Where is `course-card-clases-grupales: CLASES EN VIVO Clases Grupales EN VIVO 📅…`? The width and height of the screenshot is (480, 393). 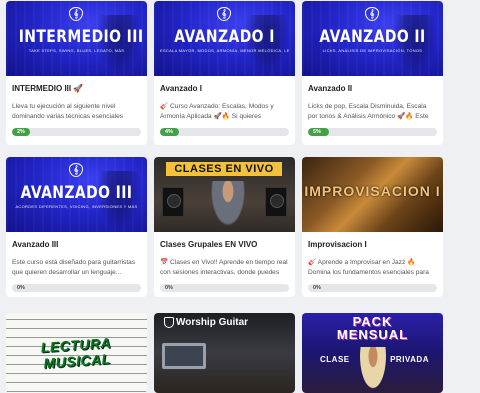
course-card-clases-grupales: CLASES EN VIVO Clases Grupales EN VIVO 📅… is located at coordinates (224, 227).